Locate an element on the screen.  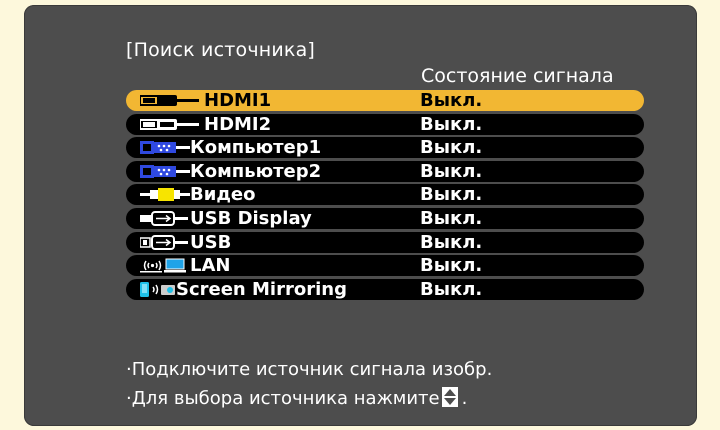
source-item-usb: USB Выкл. is located at coordinates (385, 242).